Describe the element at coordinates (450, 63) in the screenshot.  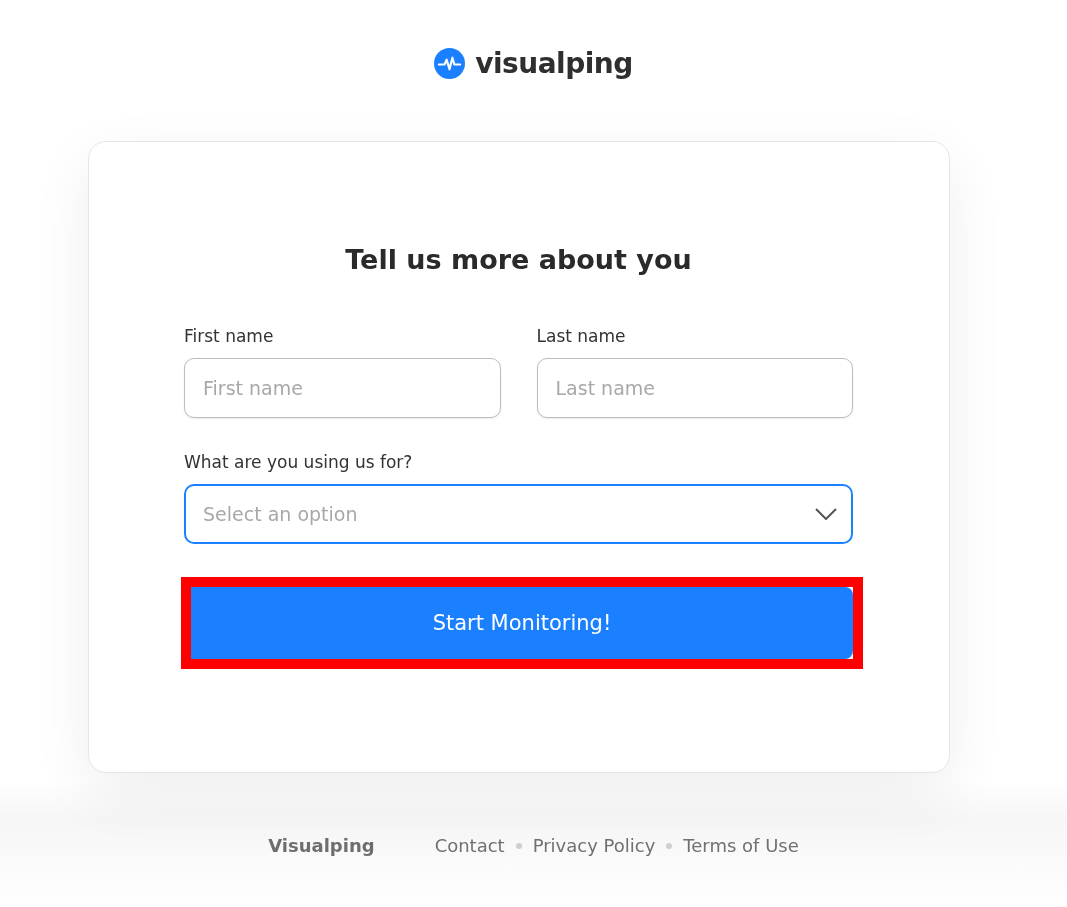
I see `pulse-icon` at that location.